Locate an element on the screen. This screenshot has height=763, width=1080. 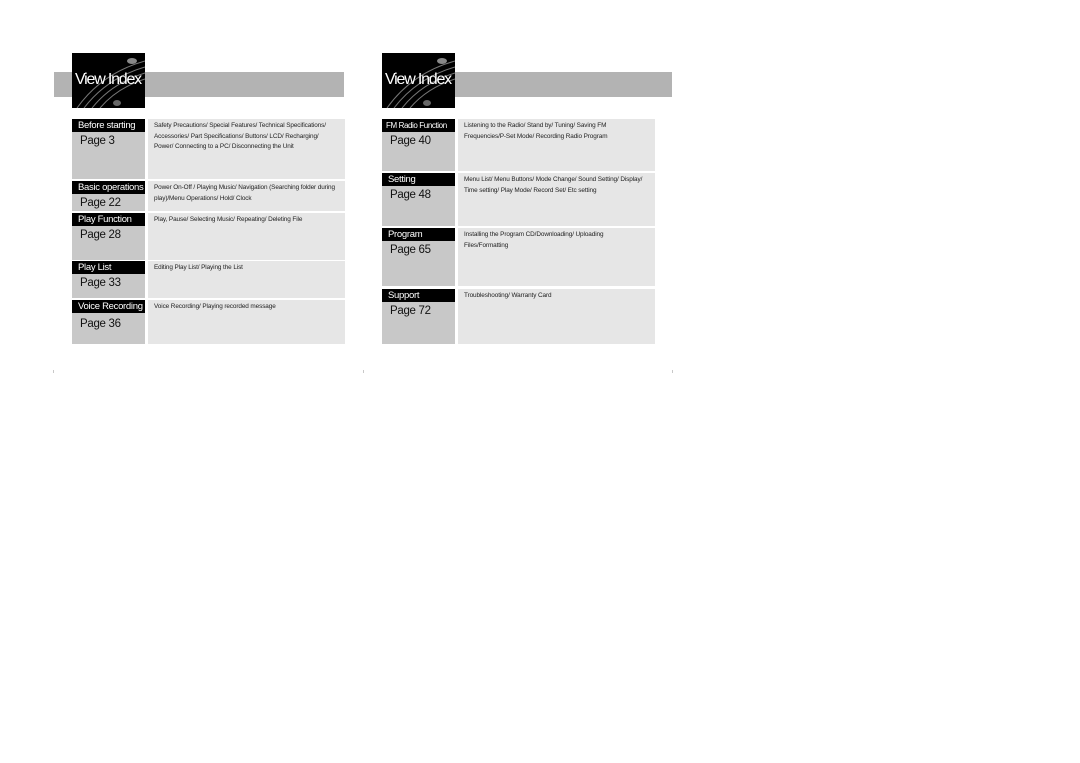
section-title: Basic operations is located at coordinates (108, 187).